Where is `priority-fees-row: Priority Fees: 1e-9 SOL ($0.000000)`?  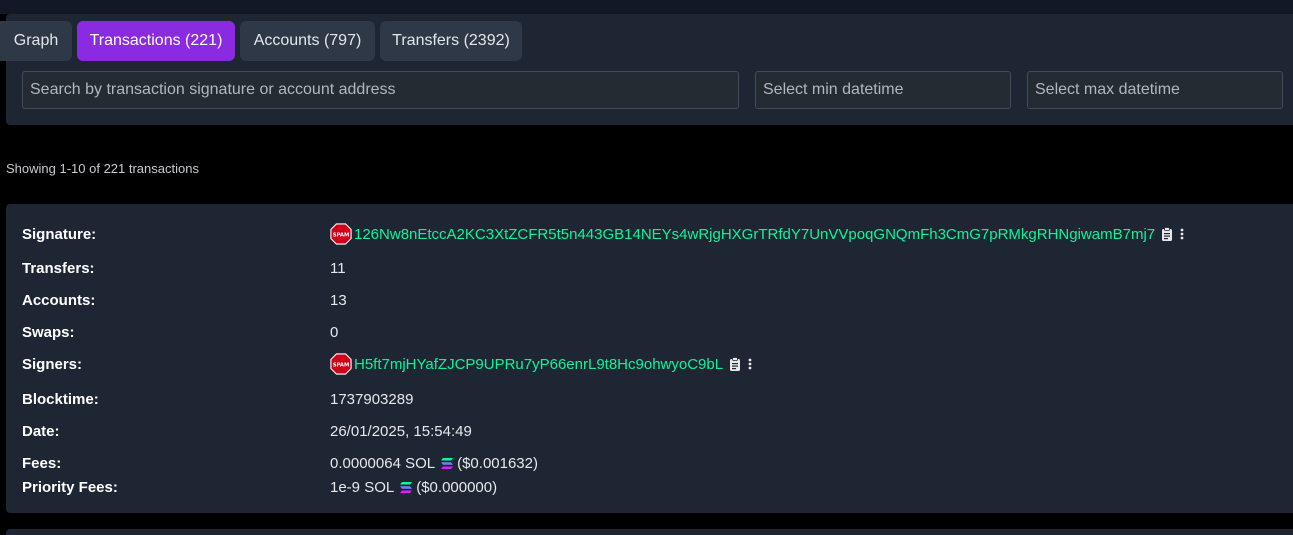 priority-fees-row: Priority Fees: 1e-9 SOL ($0.000000) is located at coordinates (652, 487).